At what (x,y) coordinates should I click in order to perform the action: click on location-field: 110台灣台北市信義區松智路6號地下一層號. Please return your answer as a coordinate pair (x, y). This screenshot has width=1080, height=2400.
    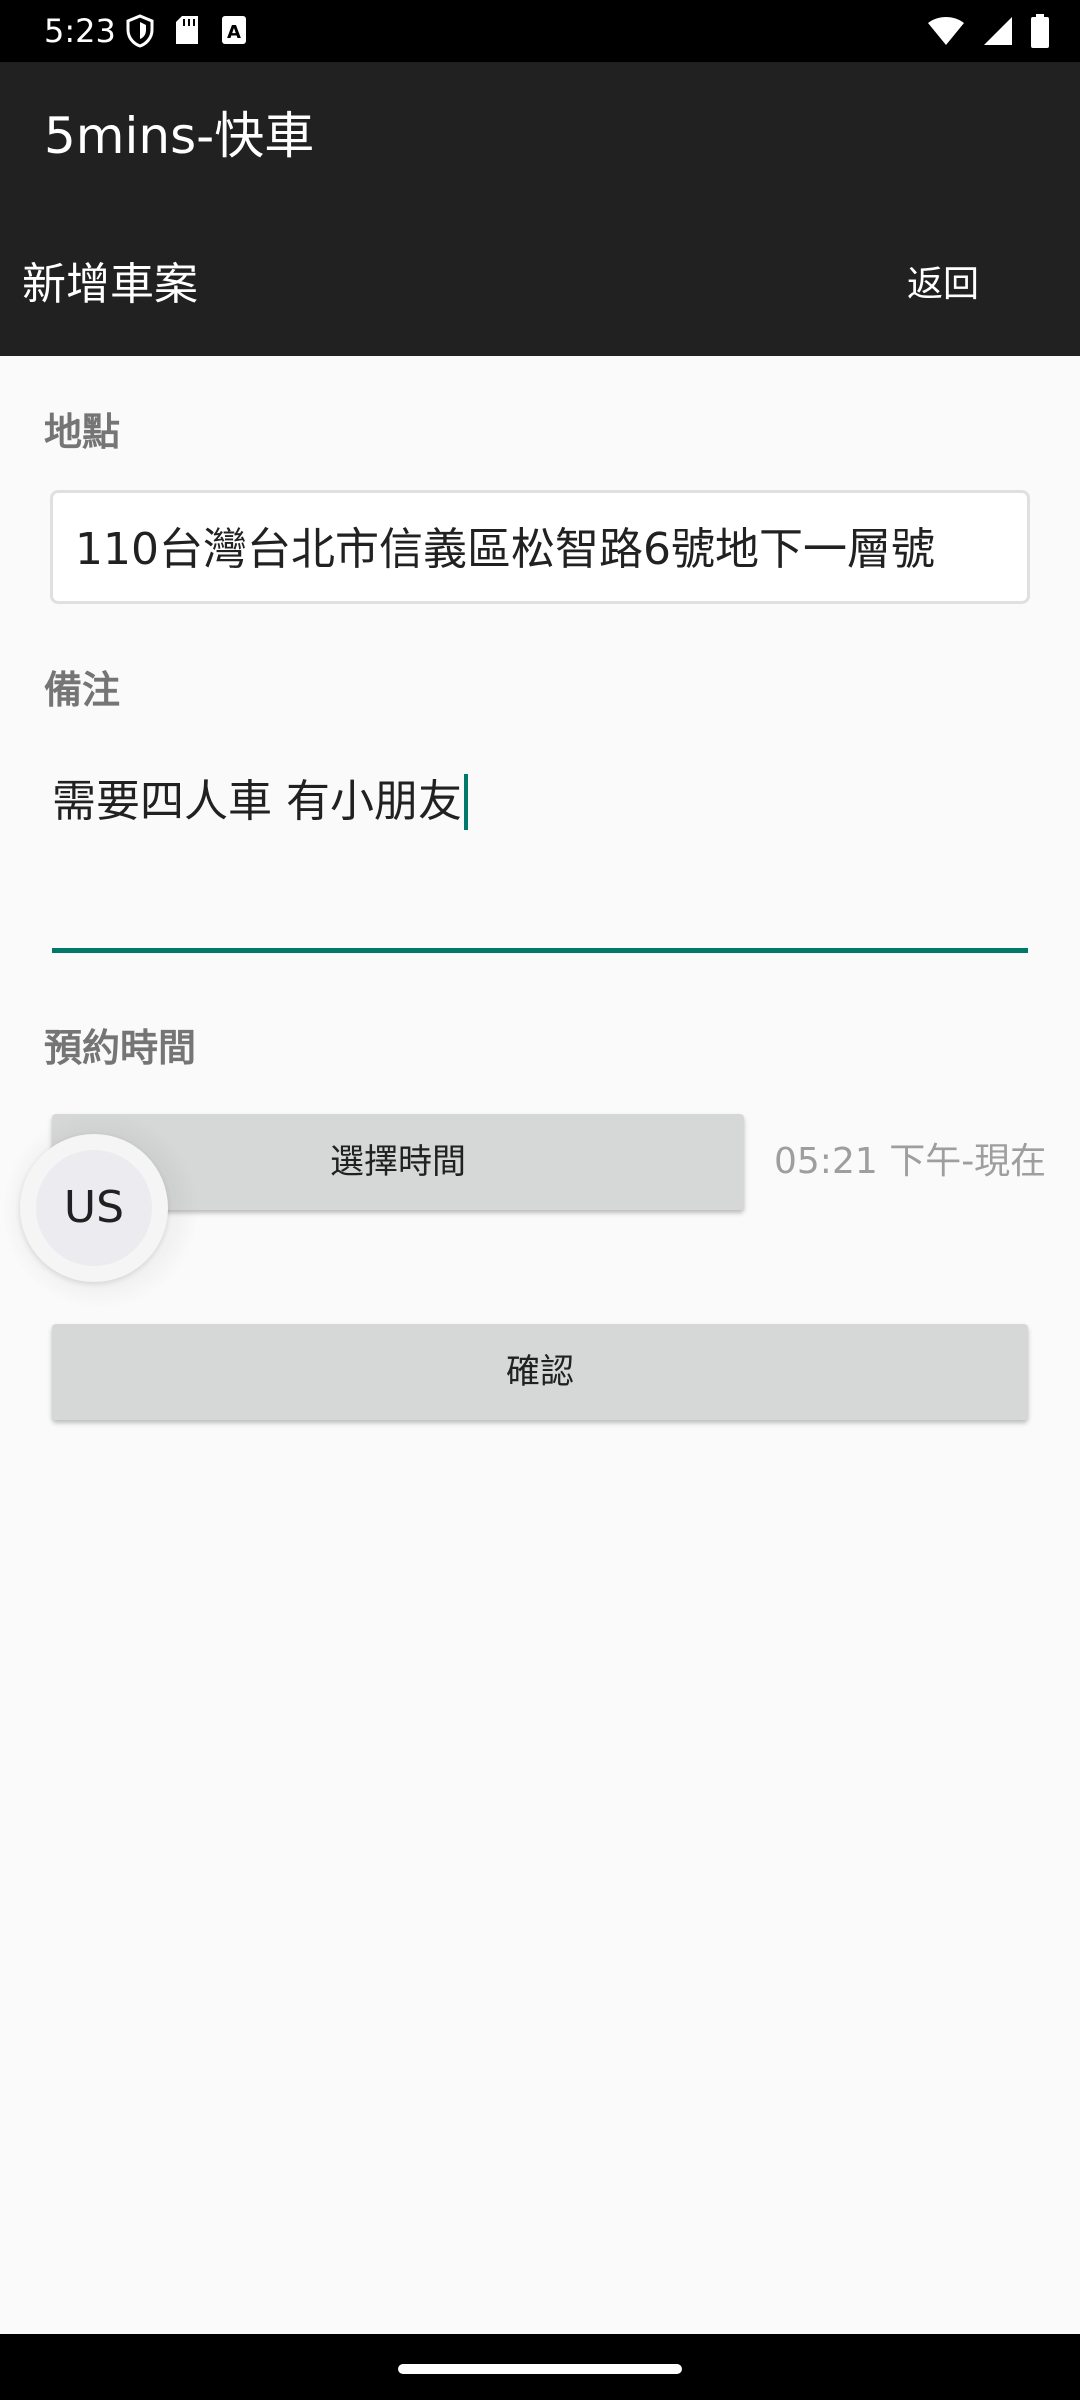
    Looking at the image, I should click on (540, 547).